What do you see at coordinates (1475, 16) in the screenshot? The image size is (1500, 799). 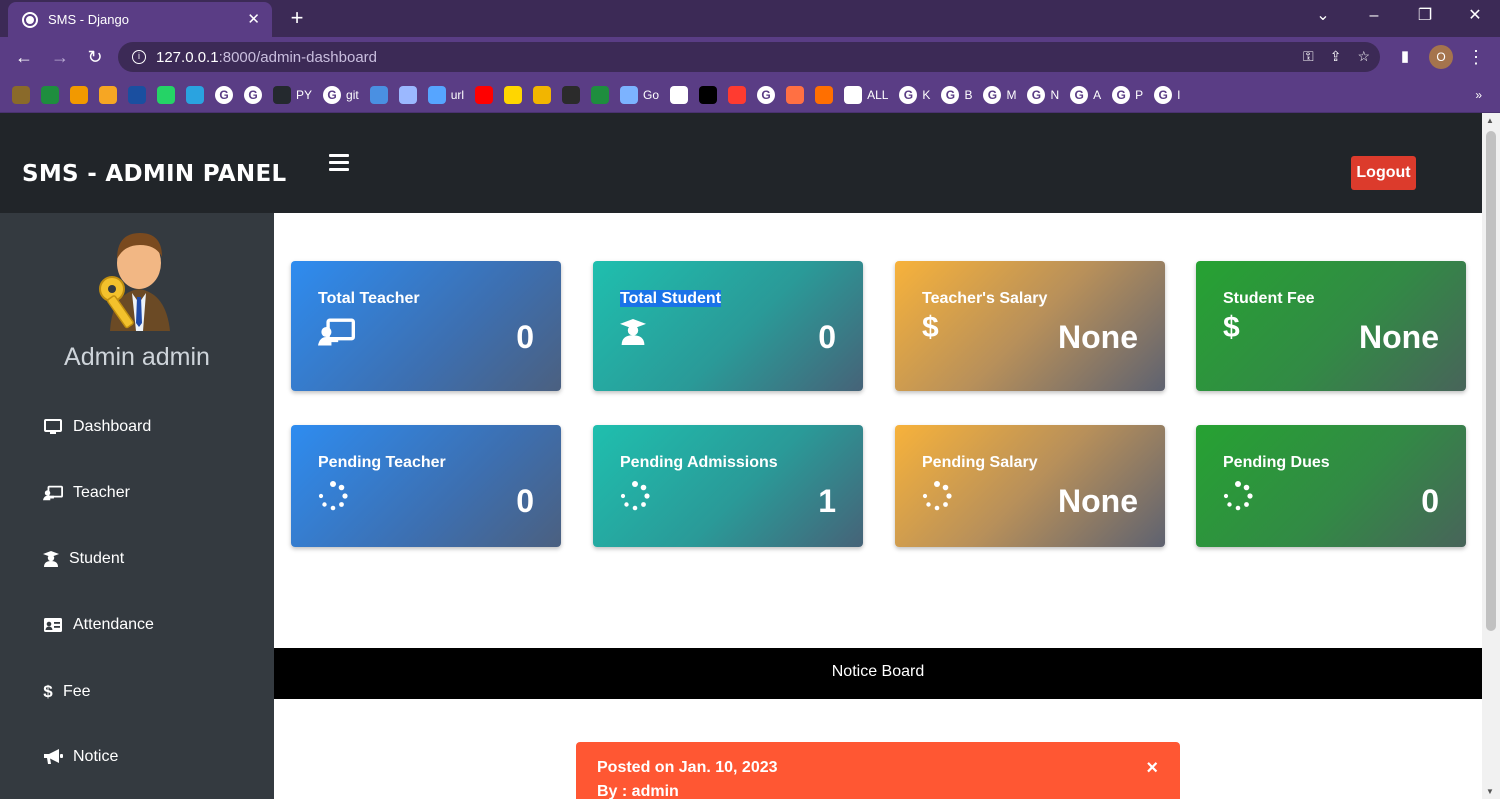 I see `window-close-icon: ✕` at bounding box center [1475, 16].